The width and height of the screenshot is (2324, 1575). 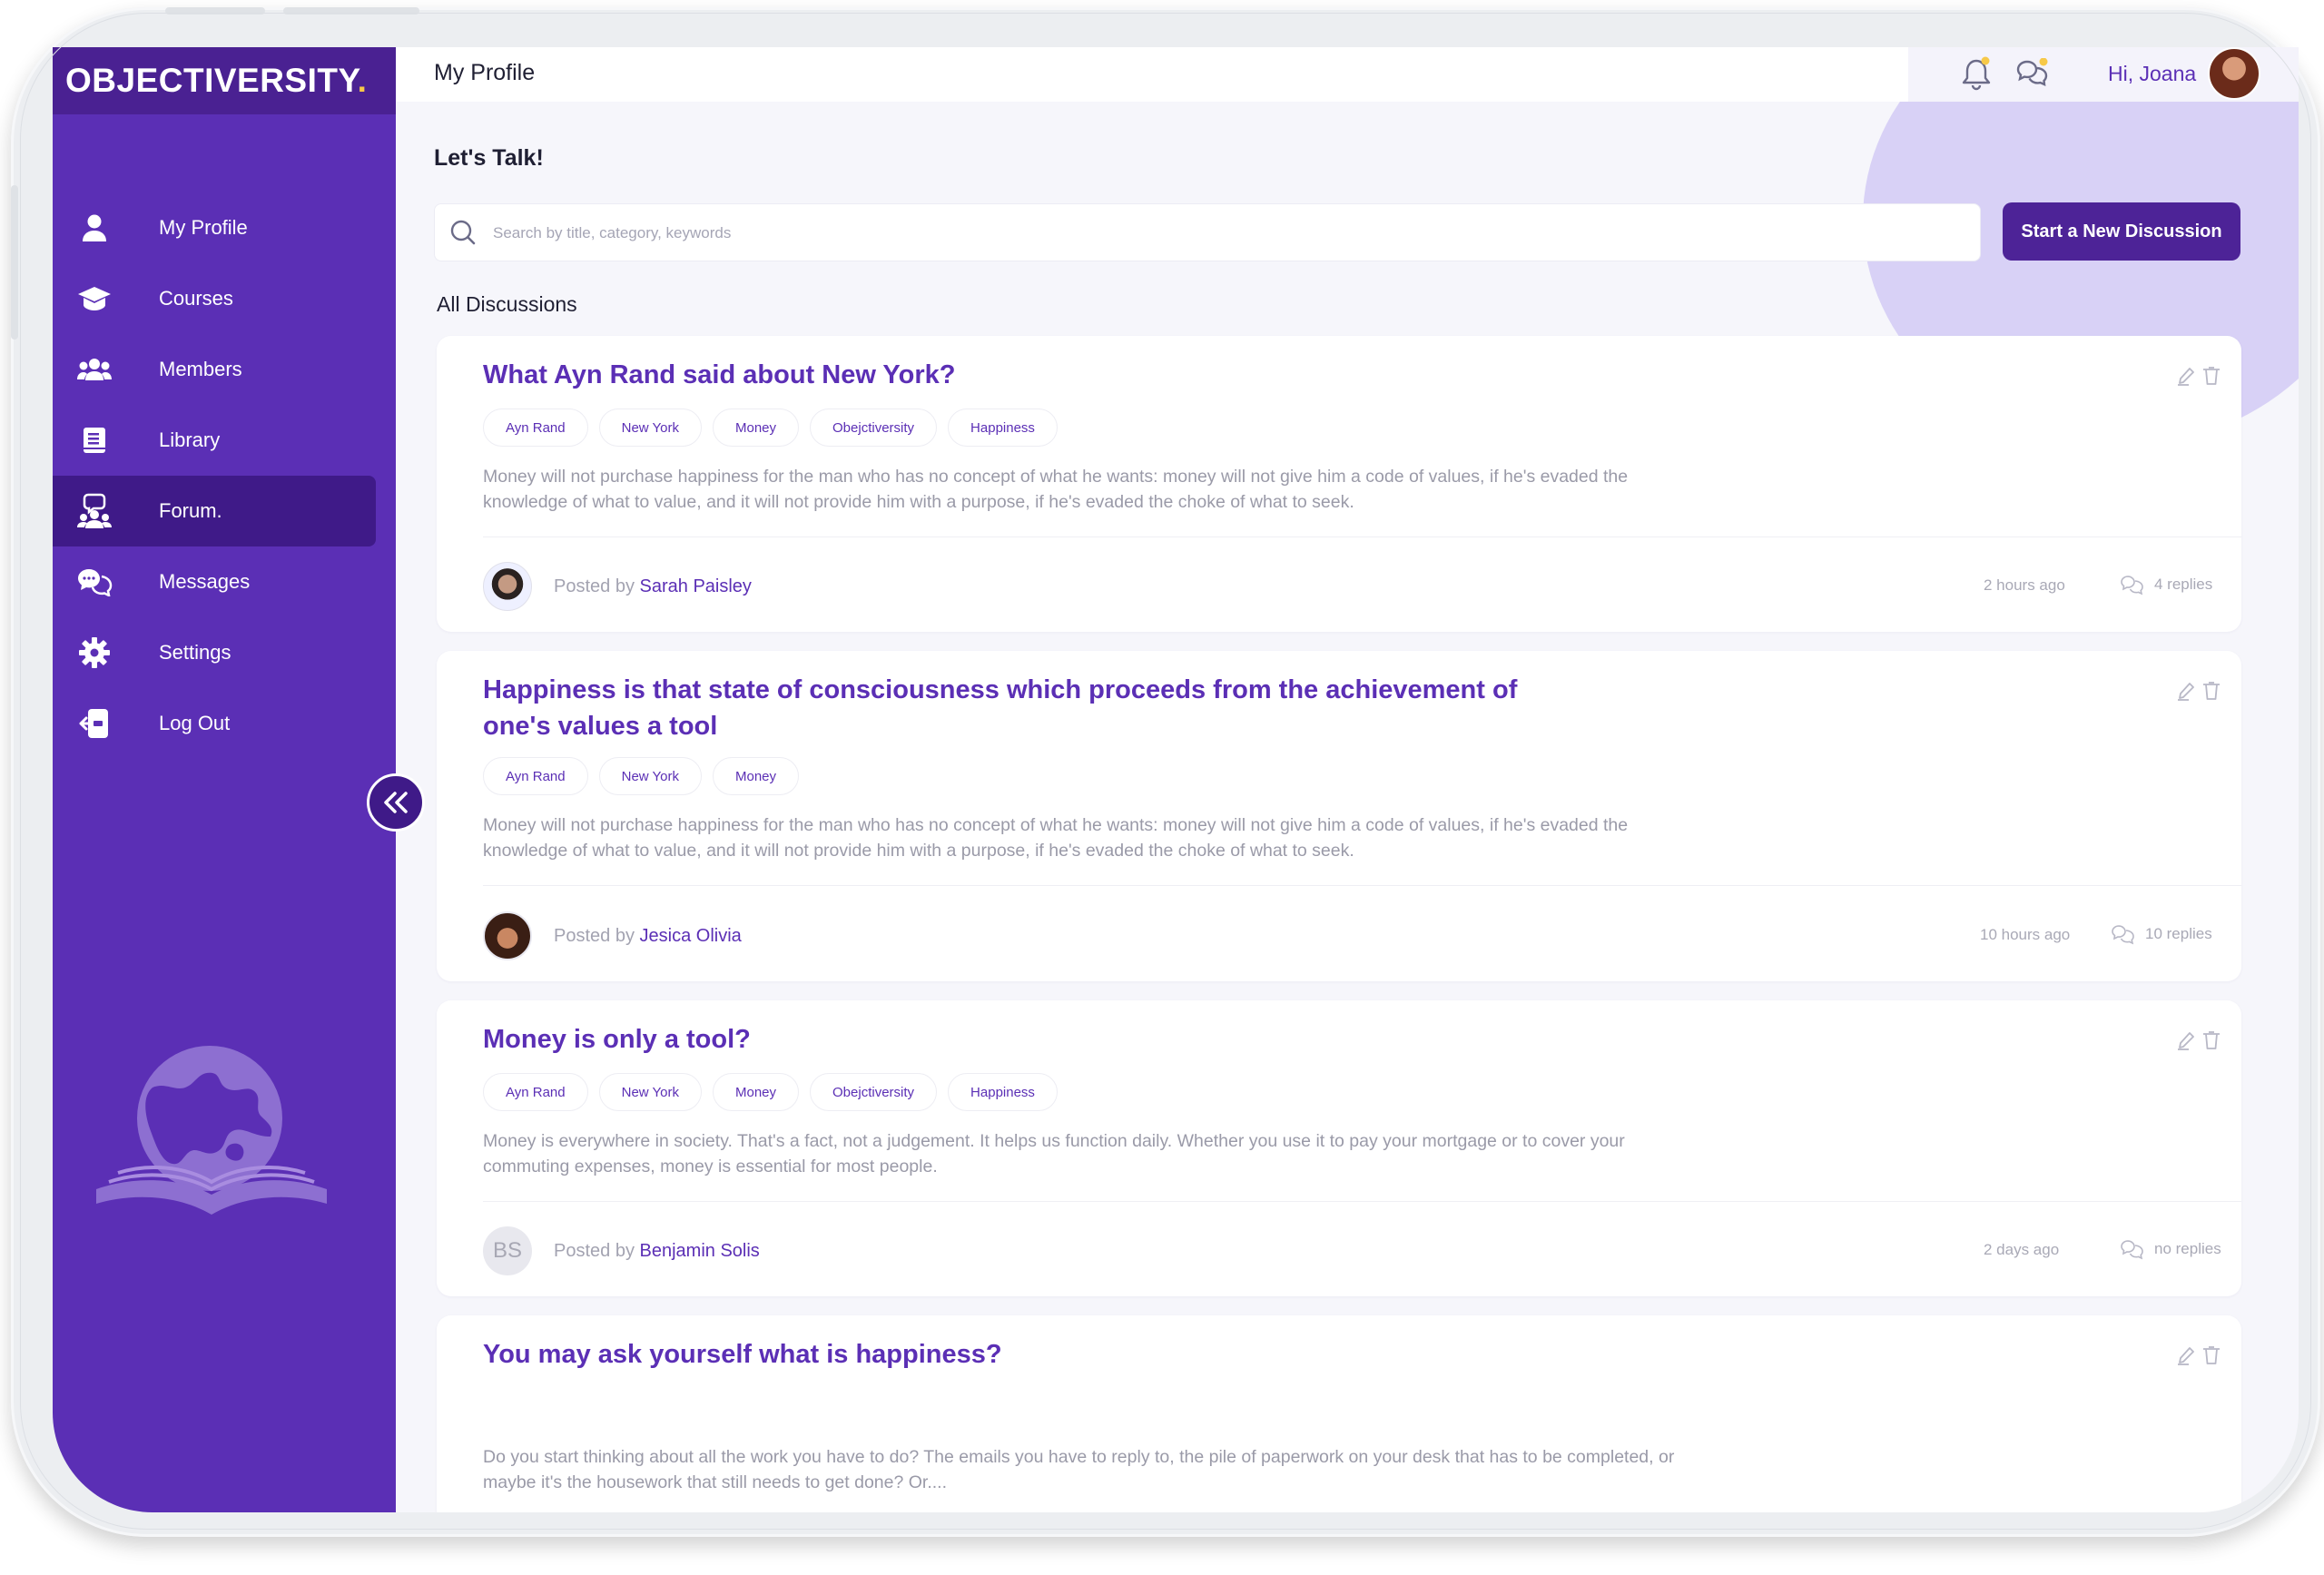 I want to click on gear-icon, so click(x=94, y=653).